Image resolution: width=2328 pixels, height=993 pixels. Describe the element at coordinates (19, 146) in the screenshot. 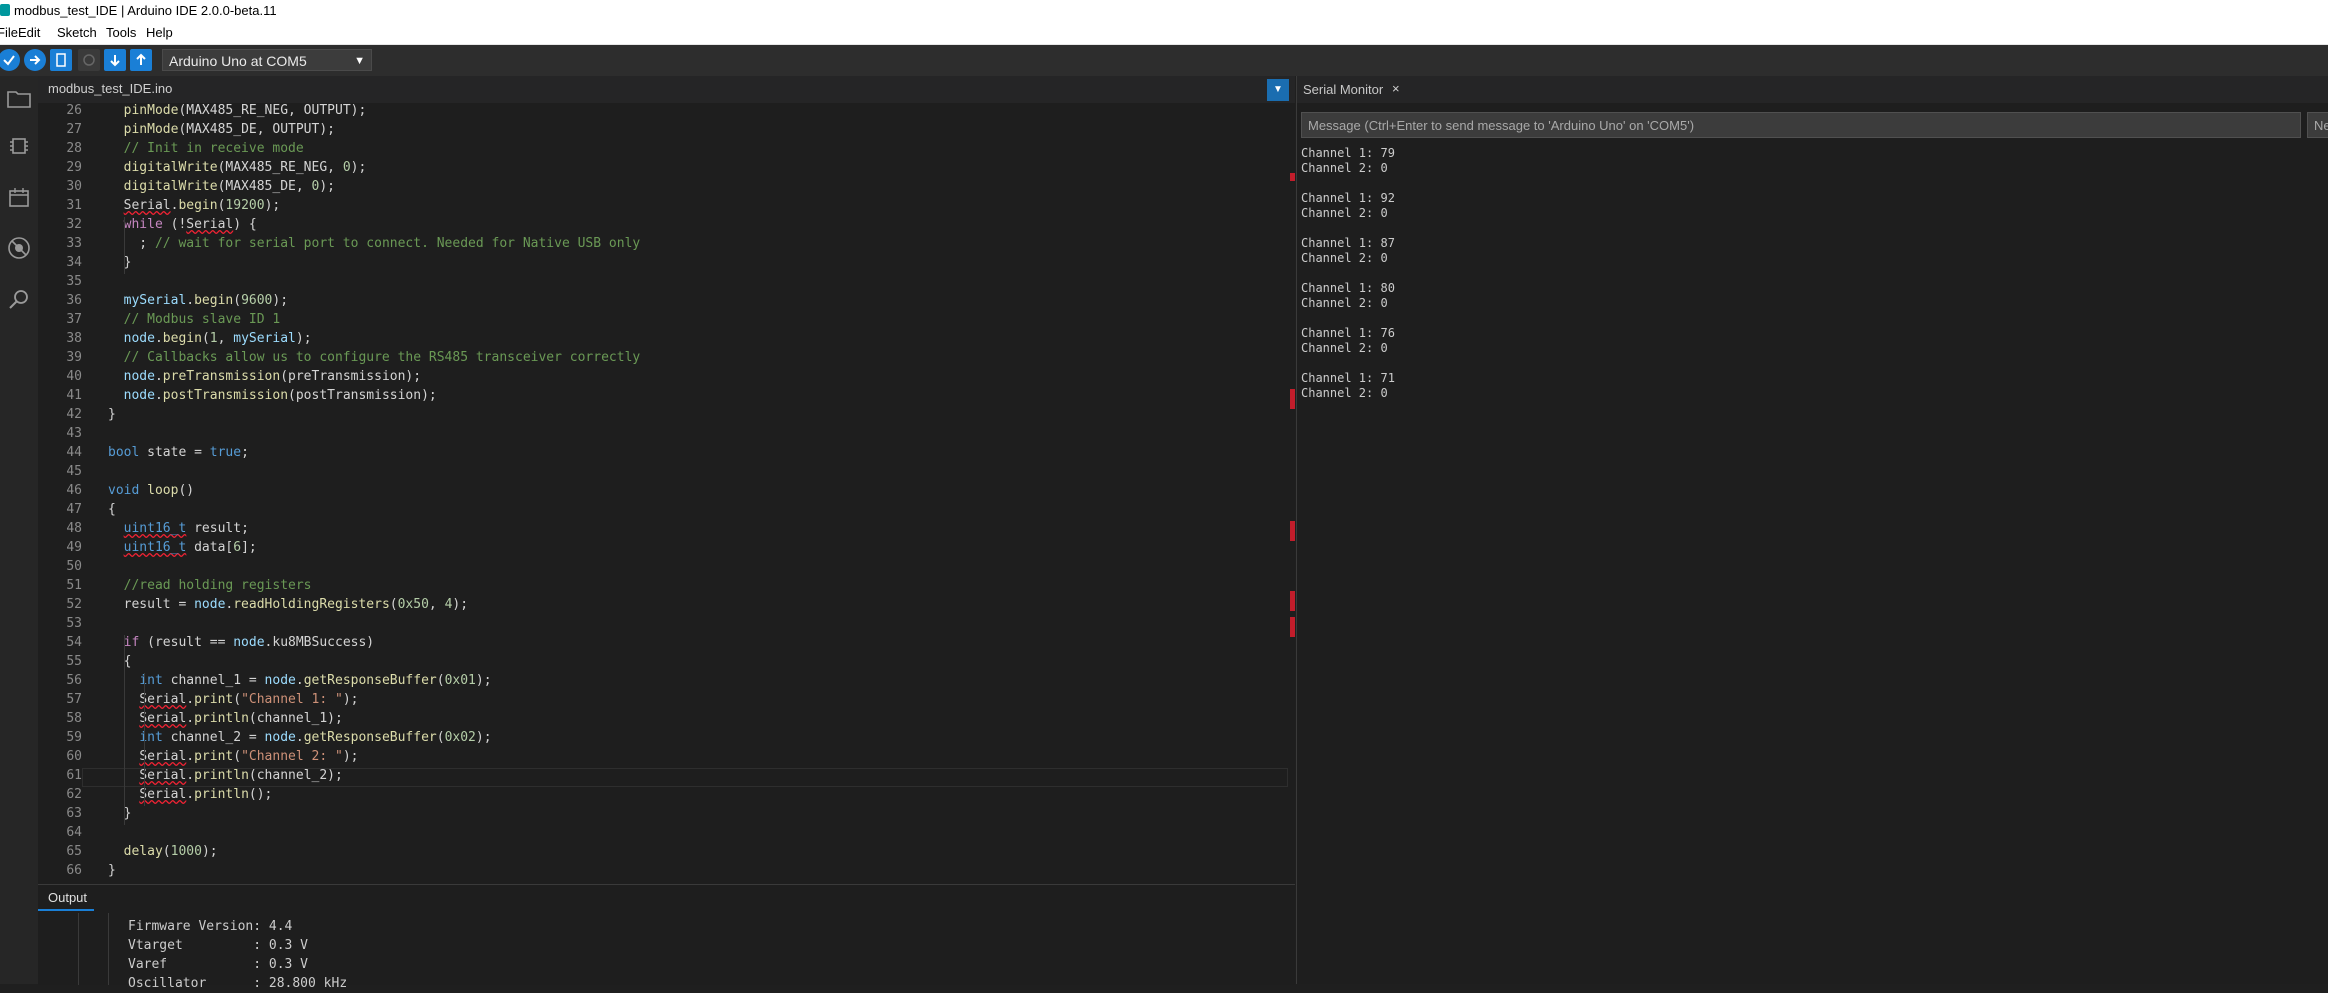

I see `boards-manager-chip-icon` at that location.